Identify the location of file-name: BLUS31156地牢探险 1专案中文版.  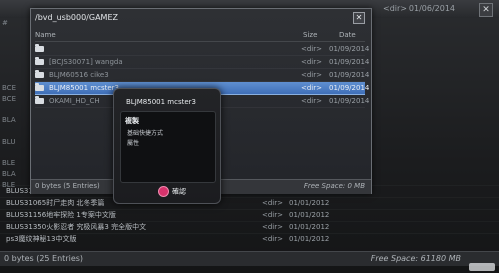
(61, 215).